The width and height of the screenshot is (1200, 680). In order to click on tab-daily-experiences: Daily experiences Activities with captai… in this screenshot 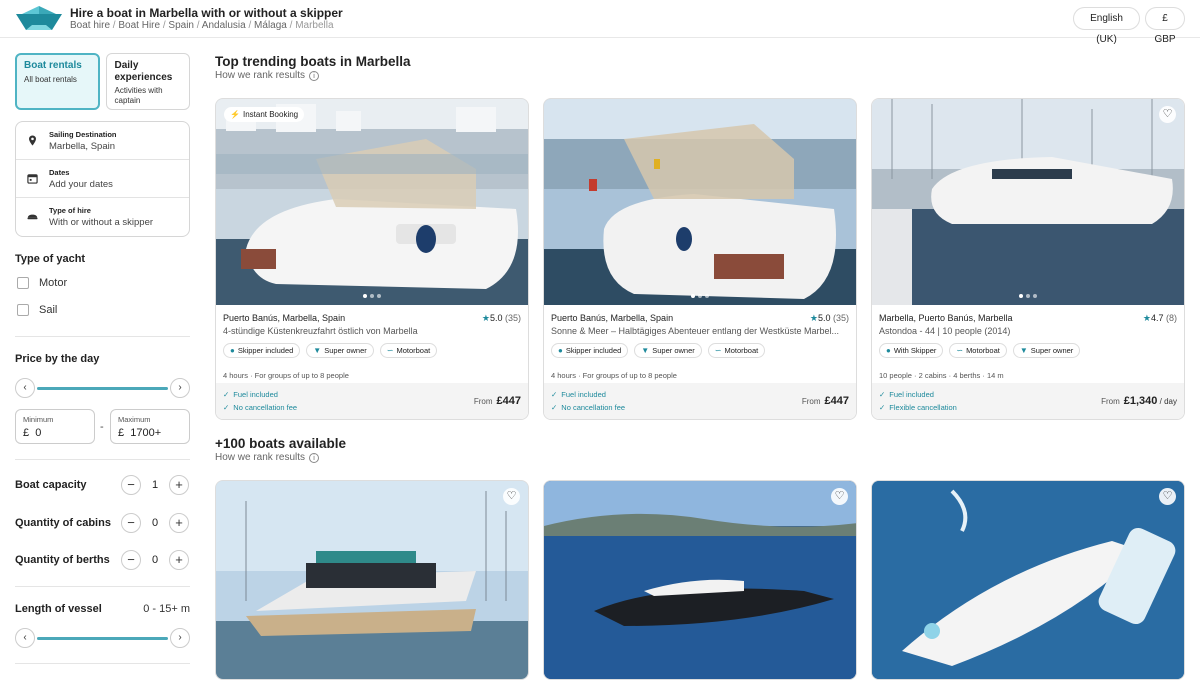, I will do `click(147, 81)`.